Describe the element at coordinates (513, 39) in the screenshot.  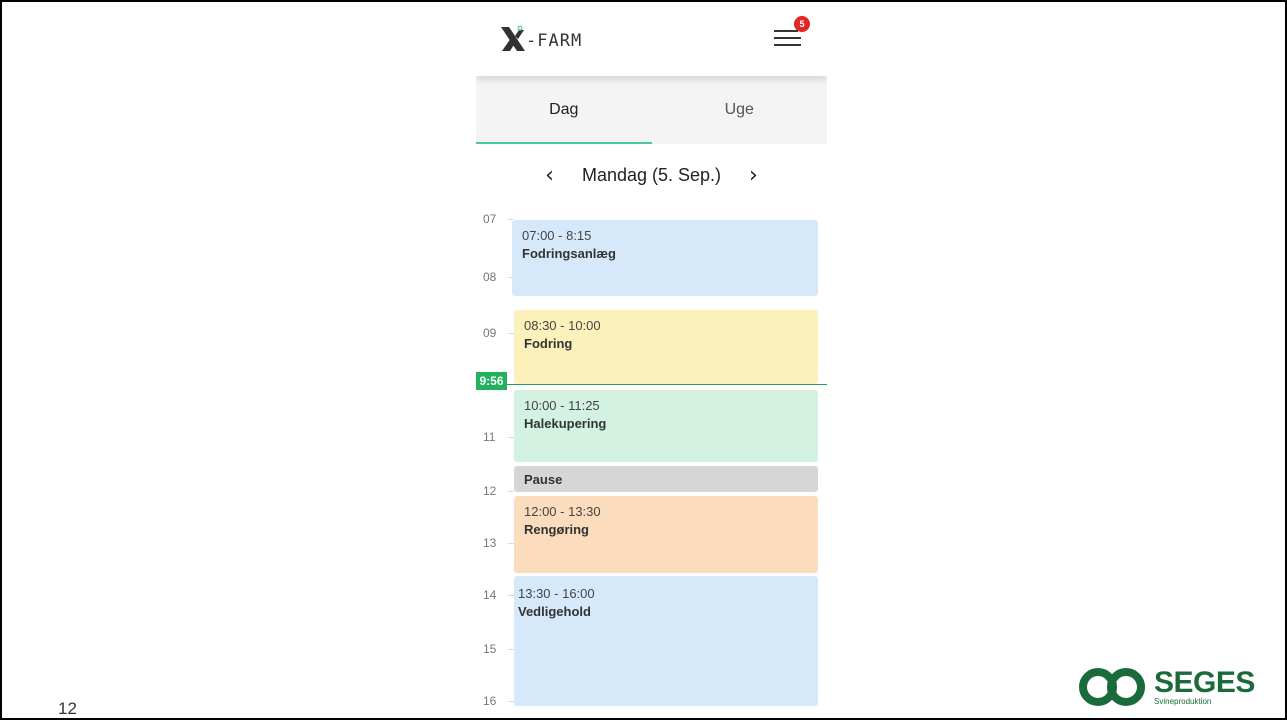
I see `x-logo-icon` at that location.